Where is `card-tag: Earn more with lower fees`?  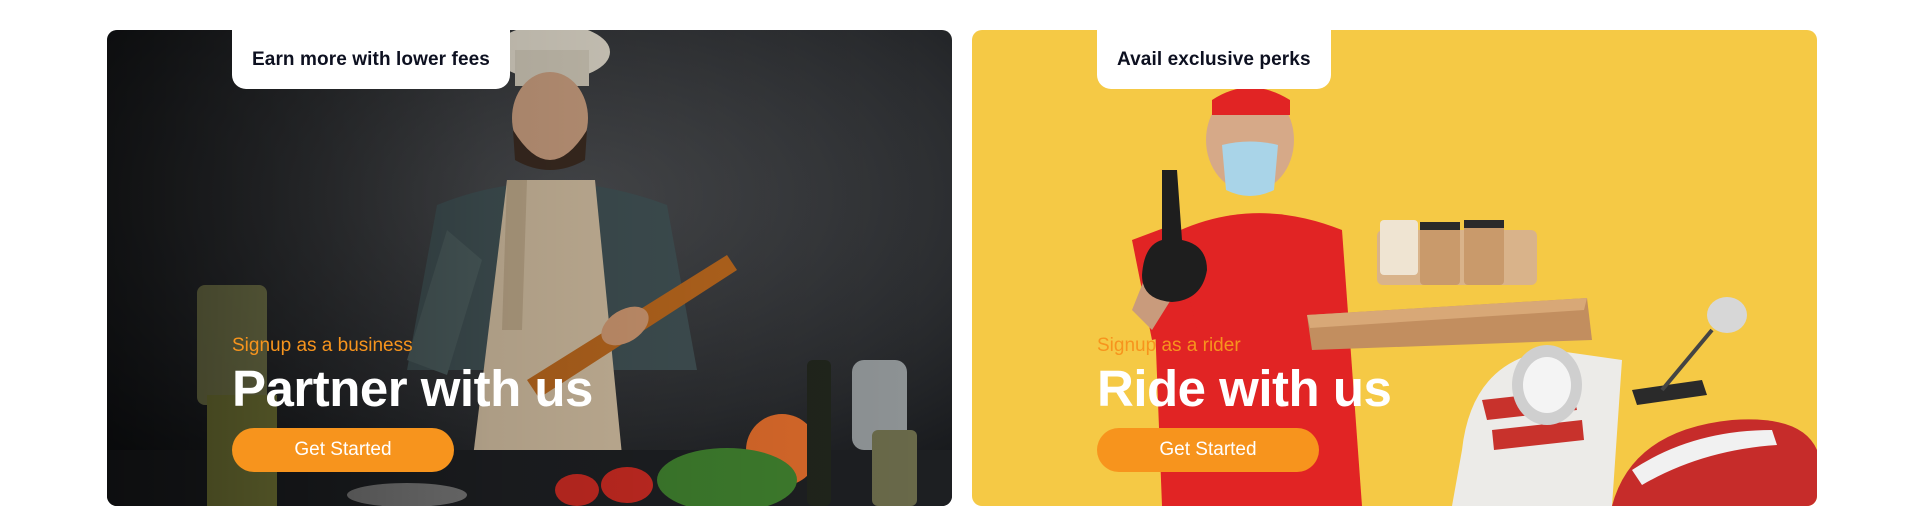 card-tag: Earn more with lower fees is located at coordinates (371, 59).